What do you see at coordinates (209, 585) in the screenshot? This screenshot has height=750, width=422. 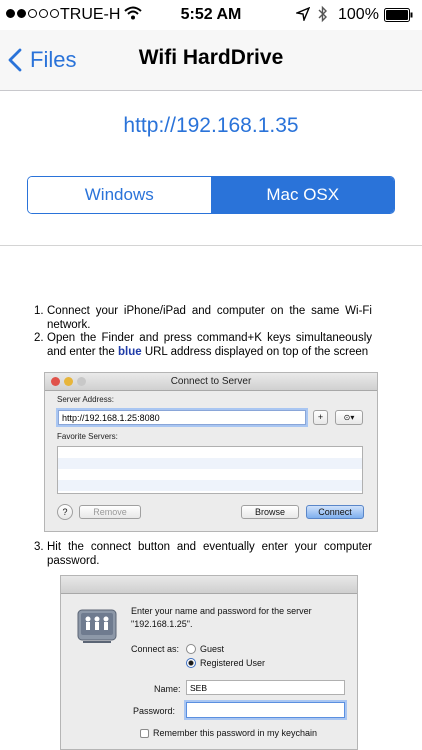 I see `dialog-title-bar` at bounding box center [209, 585].